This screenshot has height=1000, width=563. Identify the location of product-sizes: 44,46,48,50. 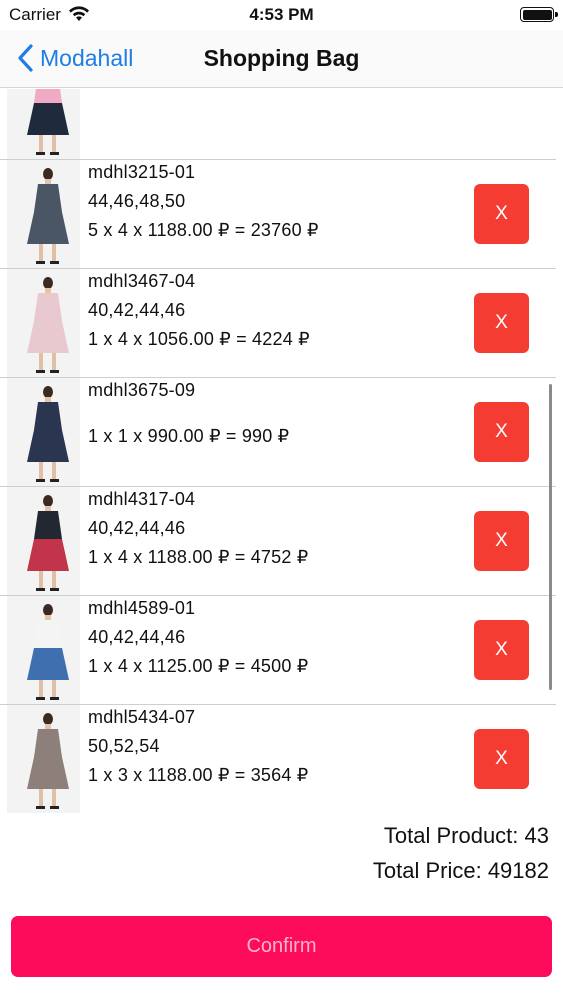
(137, 201).